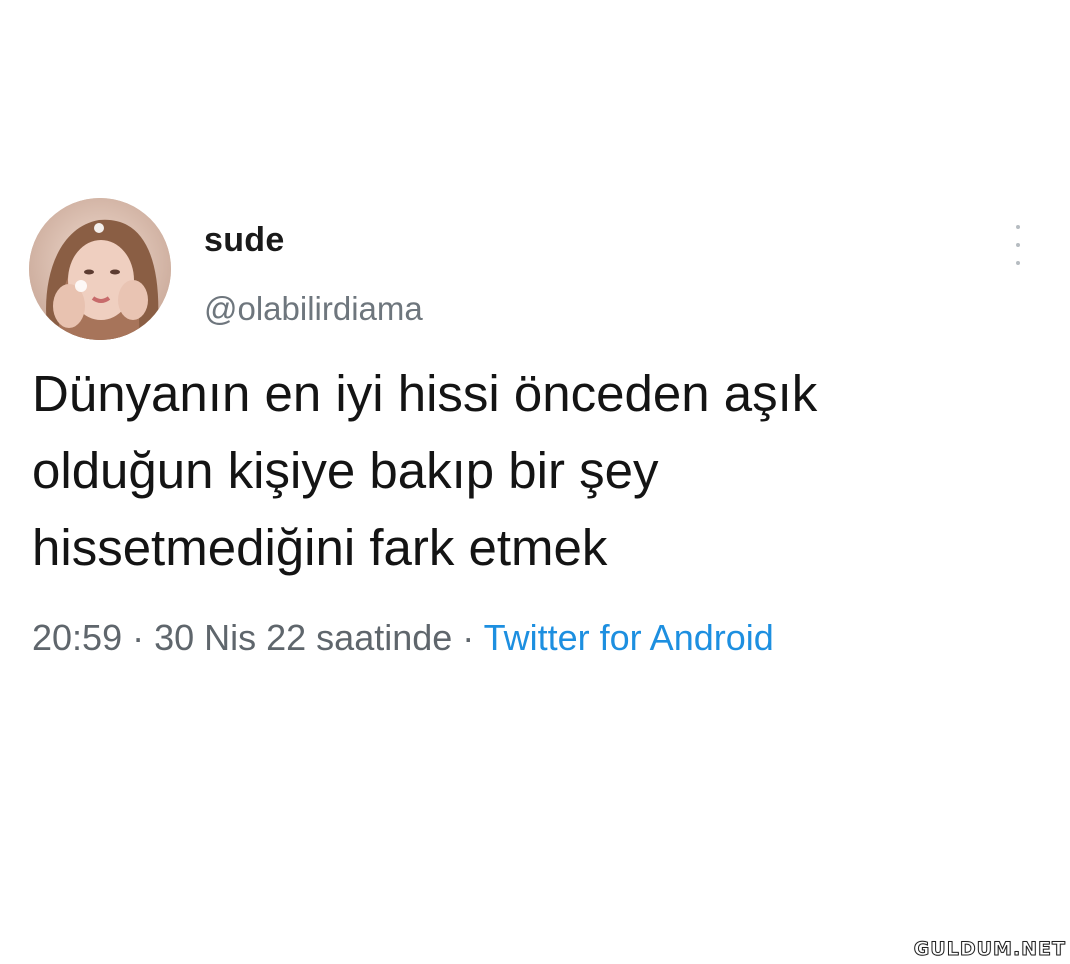 The width and height of the screenshot is (1070, 964). I want to click on tweet-text-line: olduğun kişiye bakıp bir şey, so click(345, 470).